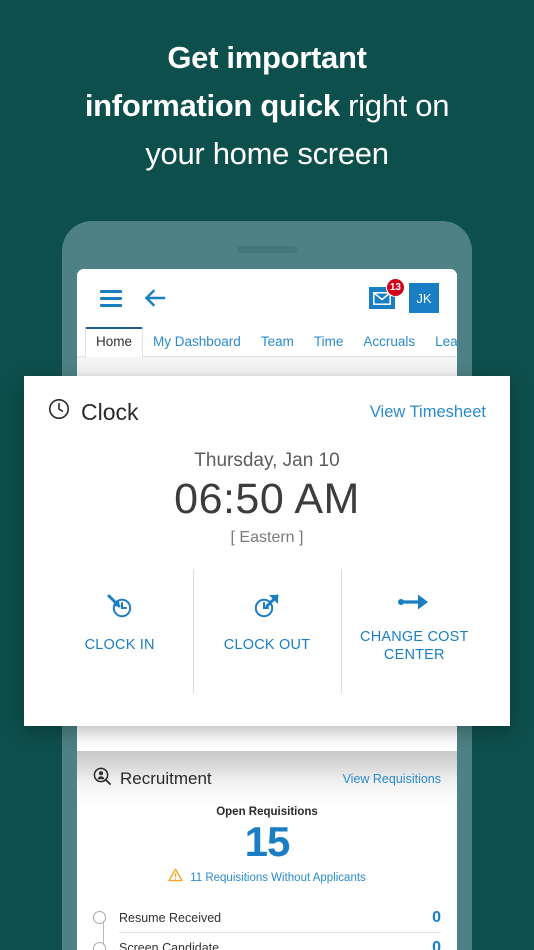  I want to click on hamburger-menu-icon, so click(111, 298).